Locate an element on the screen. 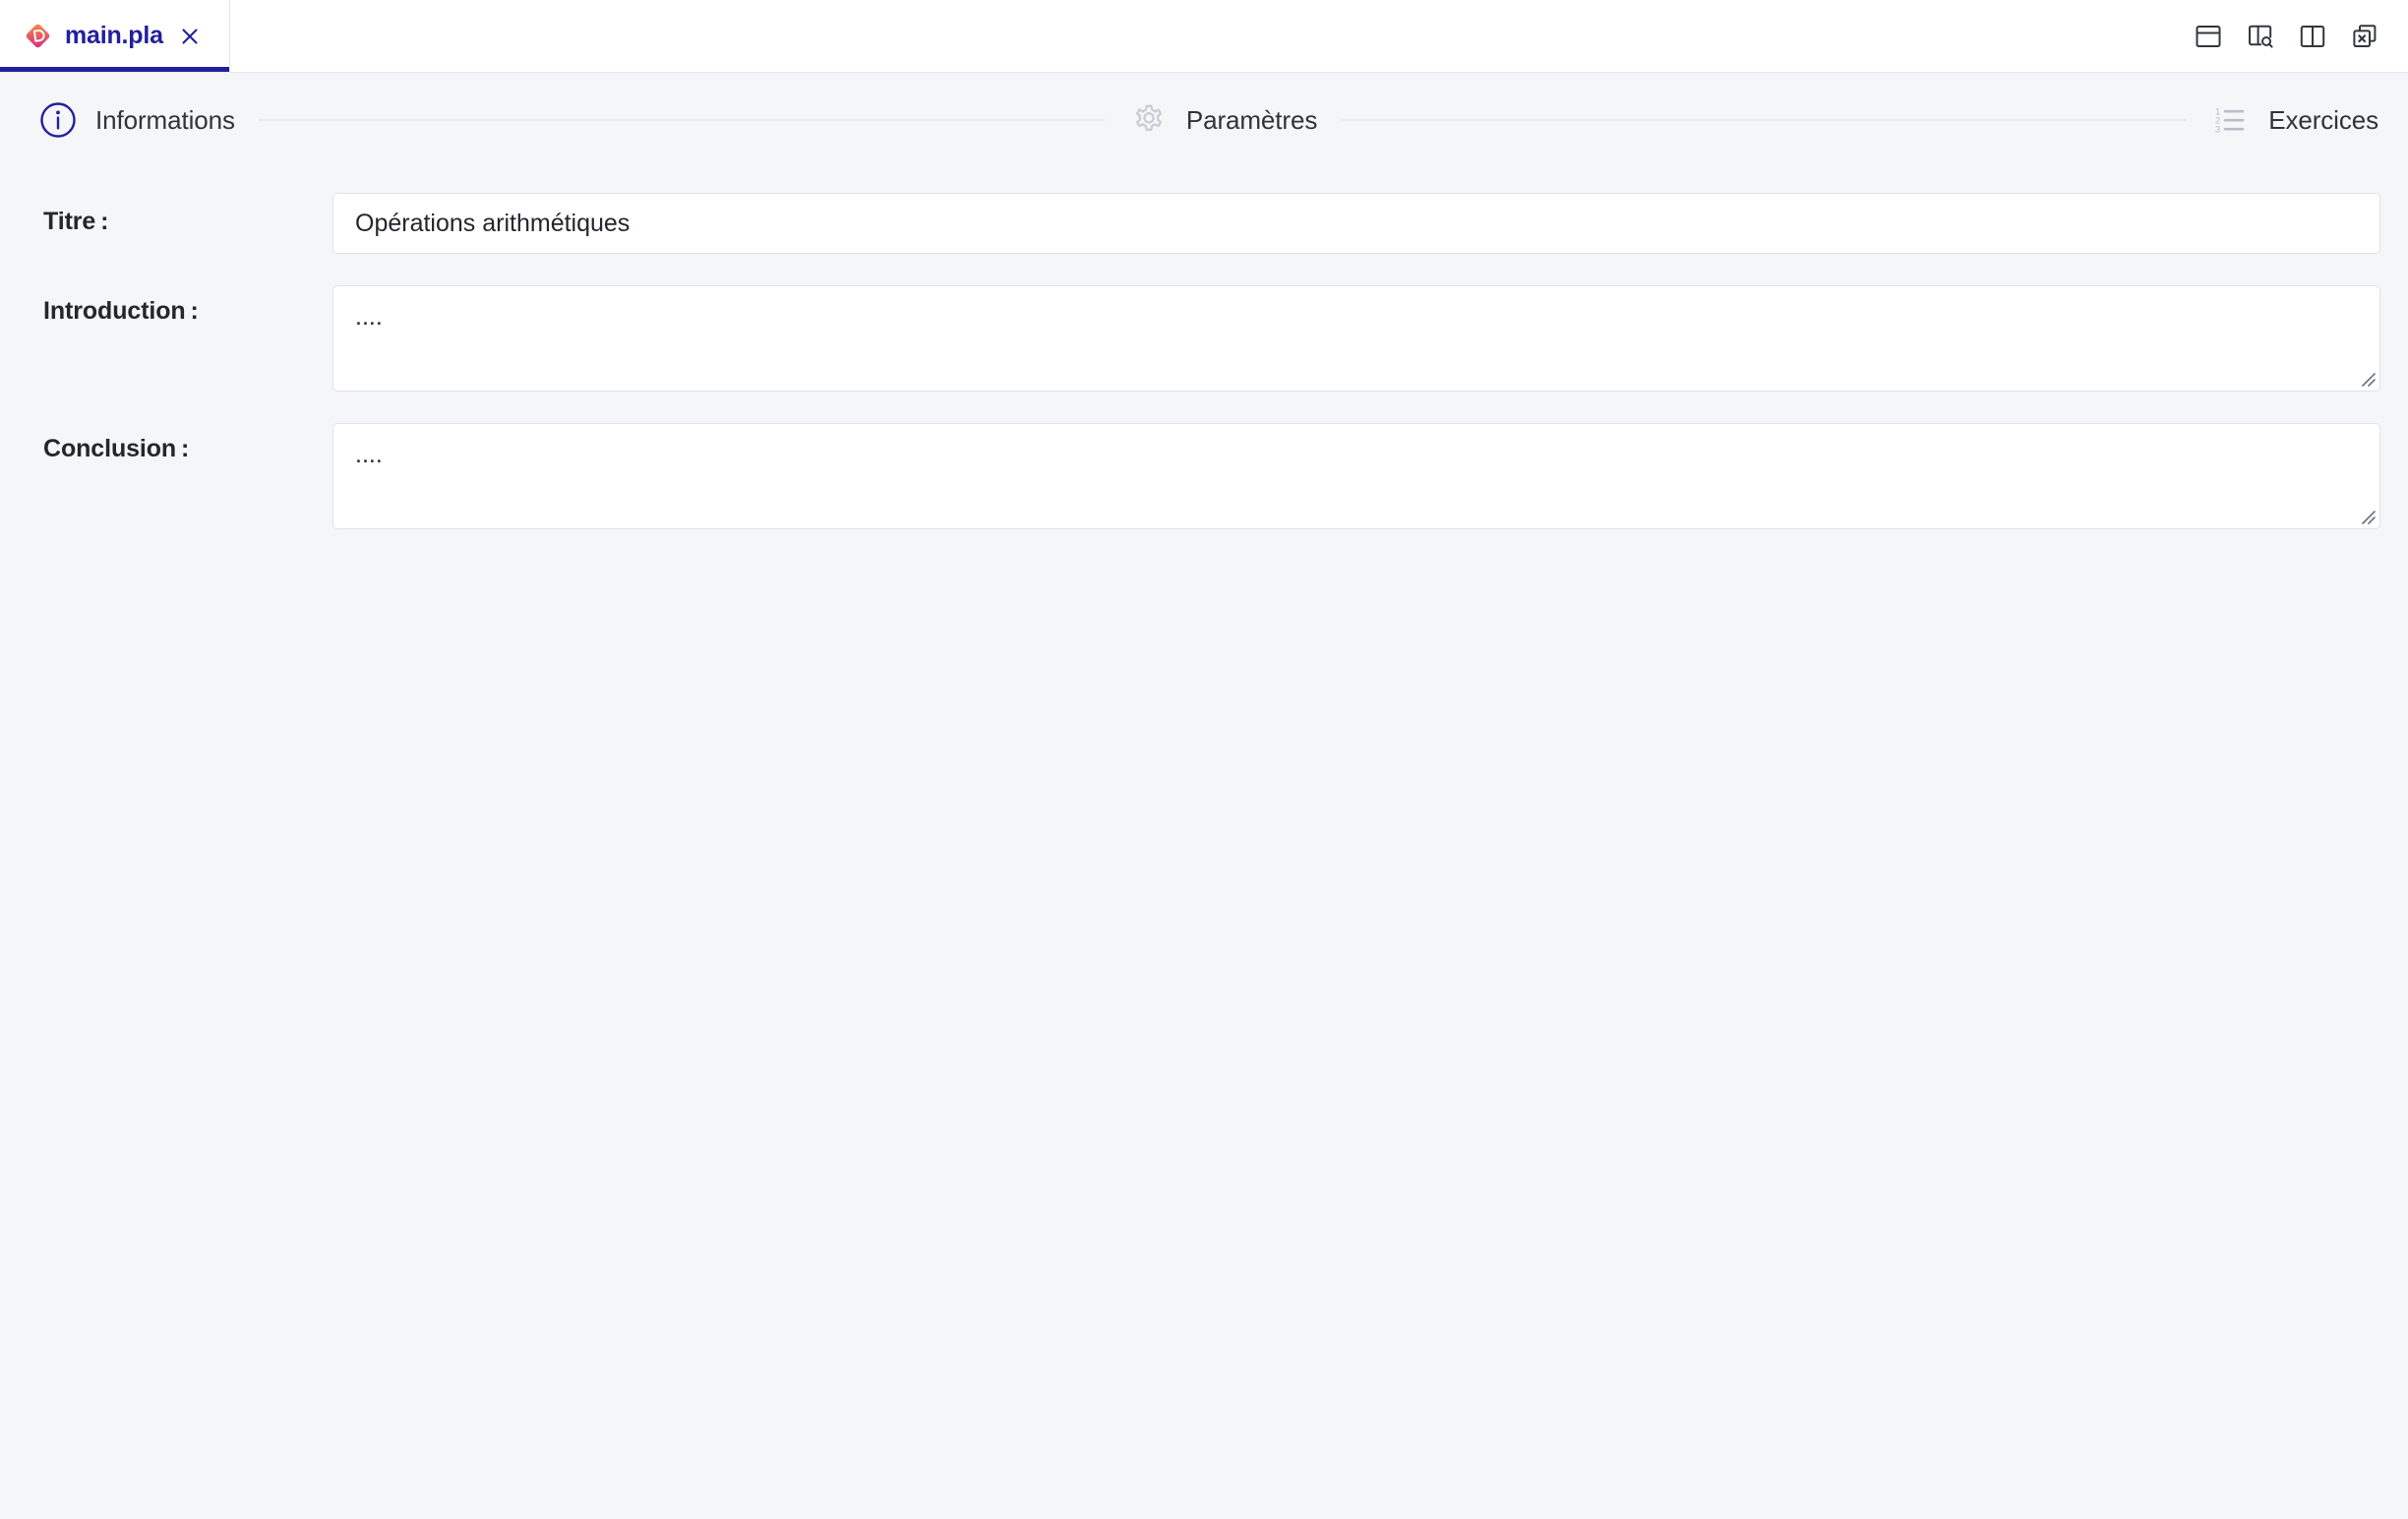  wizard-stepper: Informations Paramètres 1 2 3 Exercices is located at coordinates (1204, 120).